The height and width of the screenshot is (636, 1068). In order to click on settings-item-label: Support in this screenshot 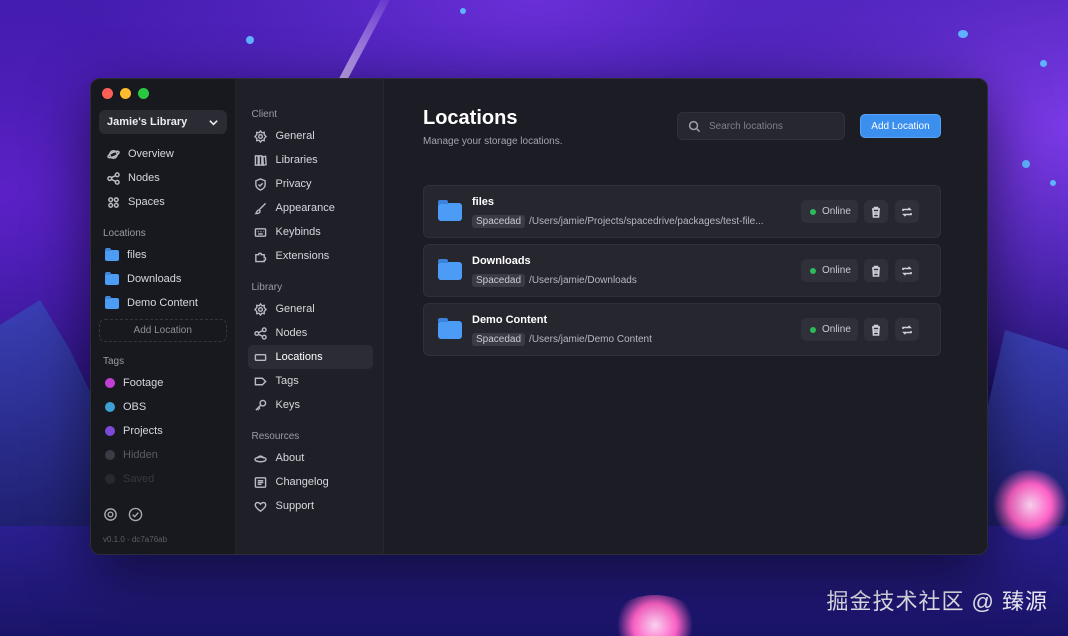, I will do `click(295, 506)`.